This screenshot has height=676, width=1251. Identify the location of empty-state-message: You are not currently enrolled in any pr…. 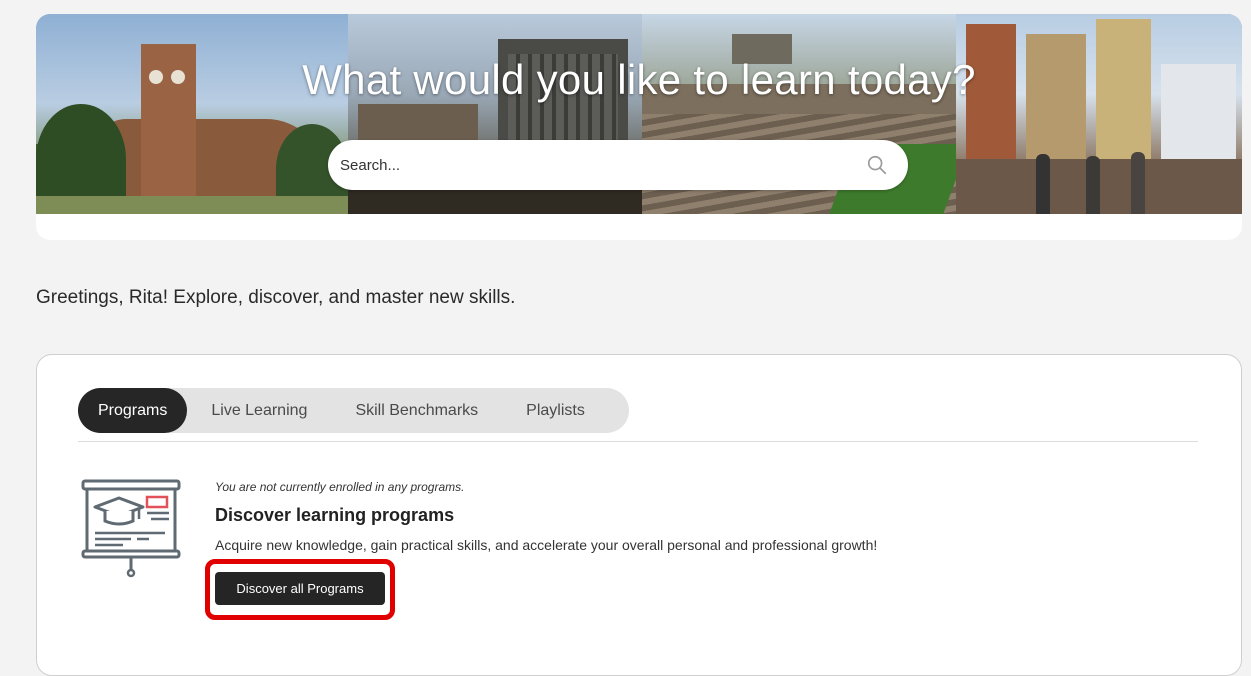
(340, 487).